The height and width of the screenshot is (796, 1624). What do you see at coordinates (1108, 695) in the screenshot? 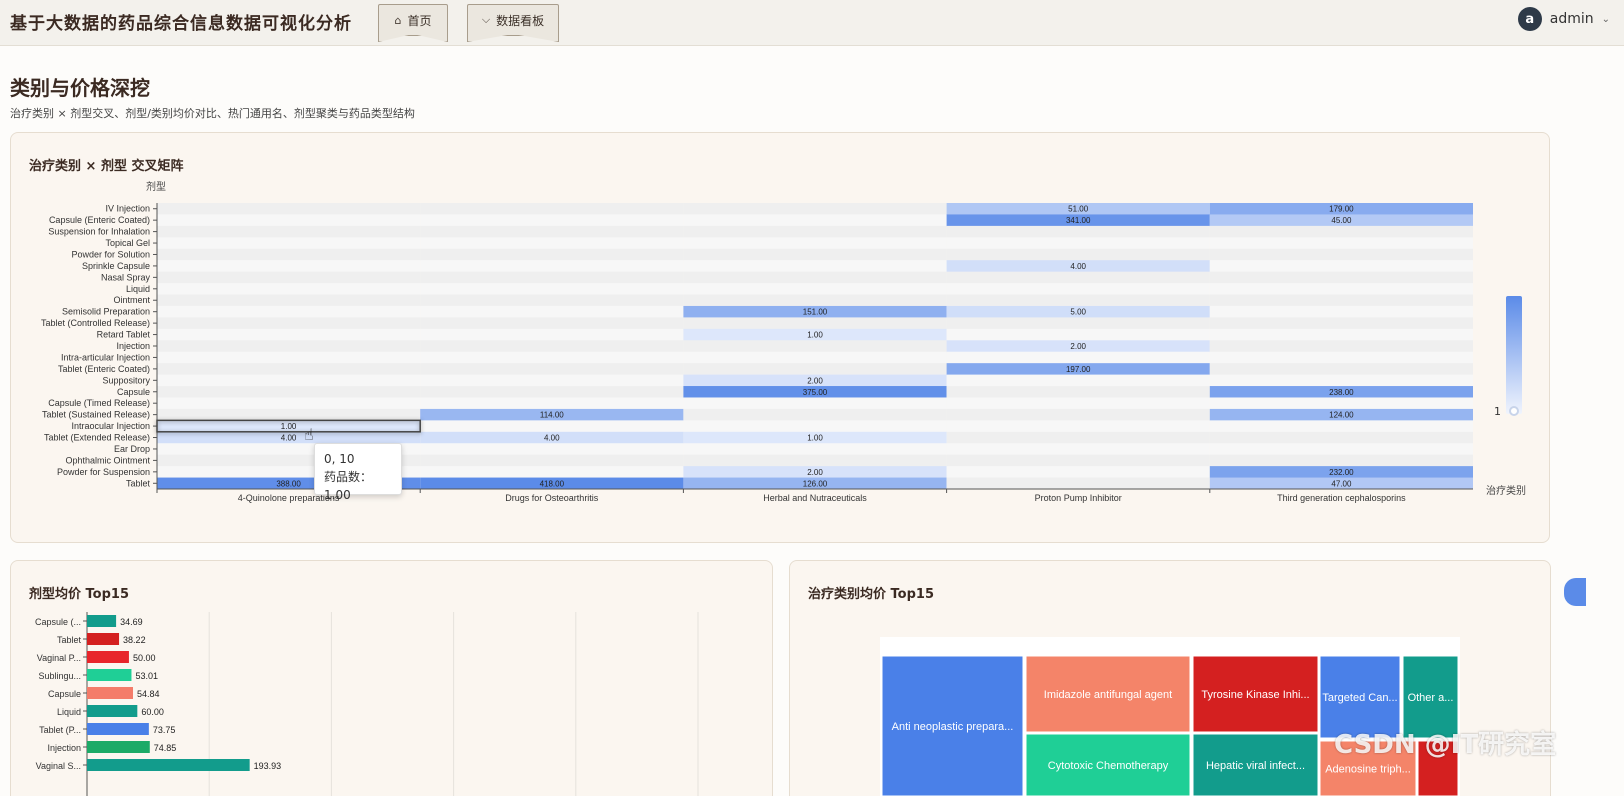
I see `treemap-tile-label: Imidazole antifungal agent` at bounding box center [1108, 695].